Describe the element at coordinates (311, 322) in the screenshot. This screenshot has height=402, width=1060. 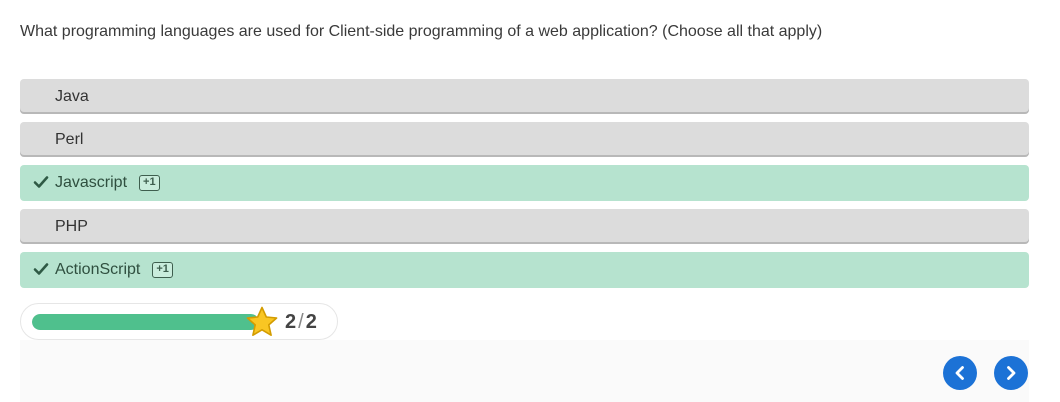
I see `score-total: 2` at that location.